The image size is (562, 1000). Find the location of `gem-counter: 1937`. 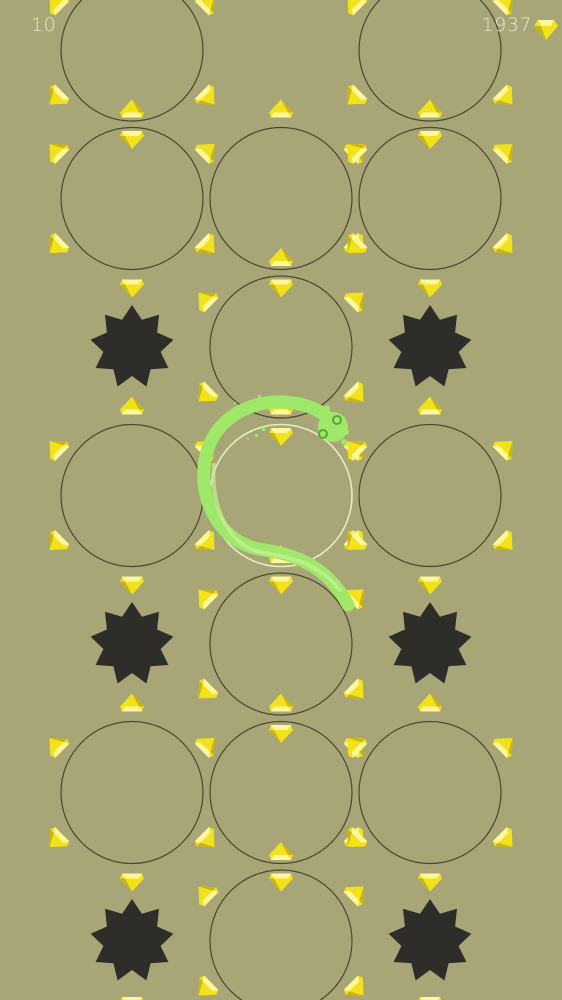

gem-counter: 1937 is located at coordinates (506, 25).